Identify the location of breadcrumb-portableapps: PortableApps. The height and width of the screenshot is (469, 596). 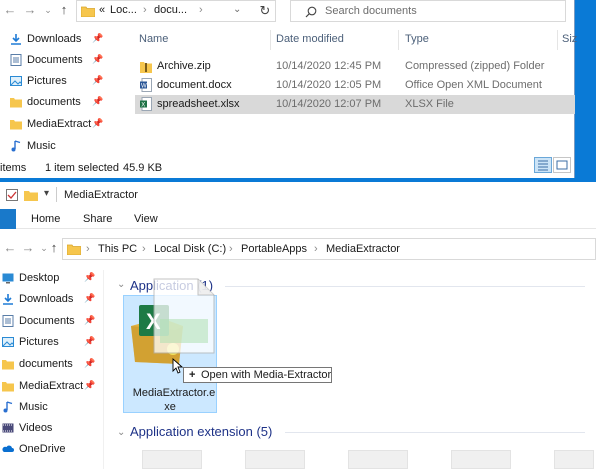
(274, 249).